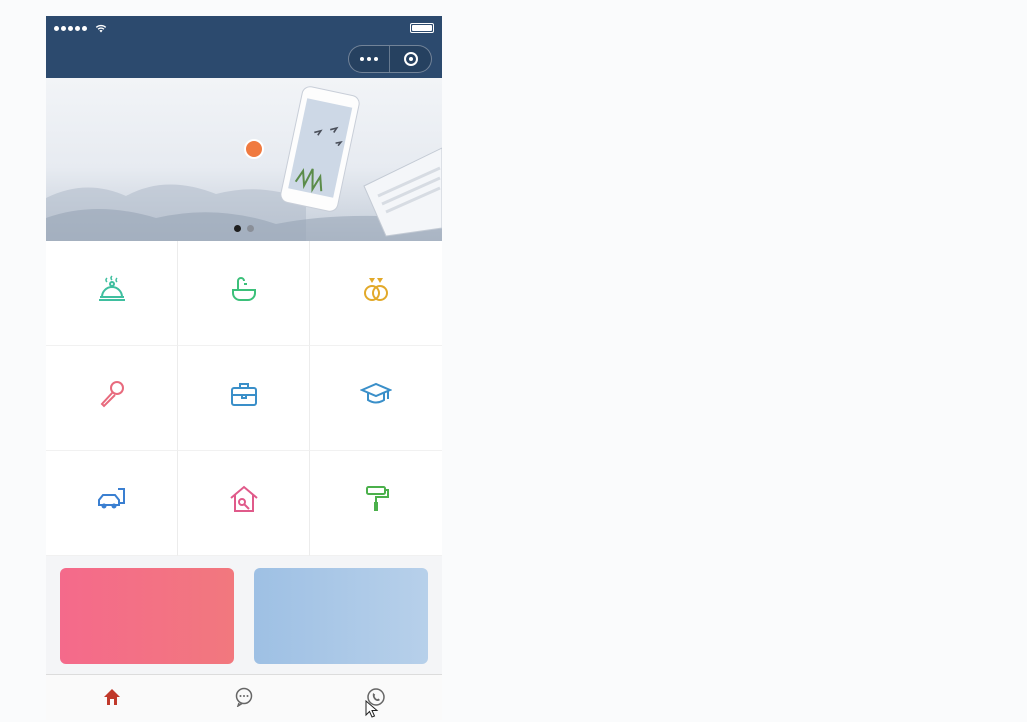 The image size is (1027, 722). Describe the element at coordinates (244, 59) in the screenshot. I see `navigation-bar` at that location.